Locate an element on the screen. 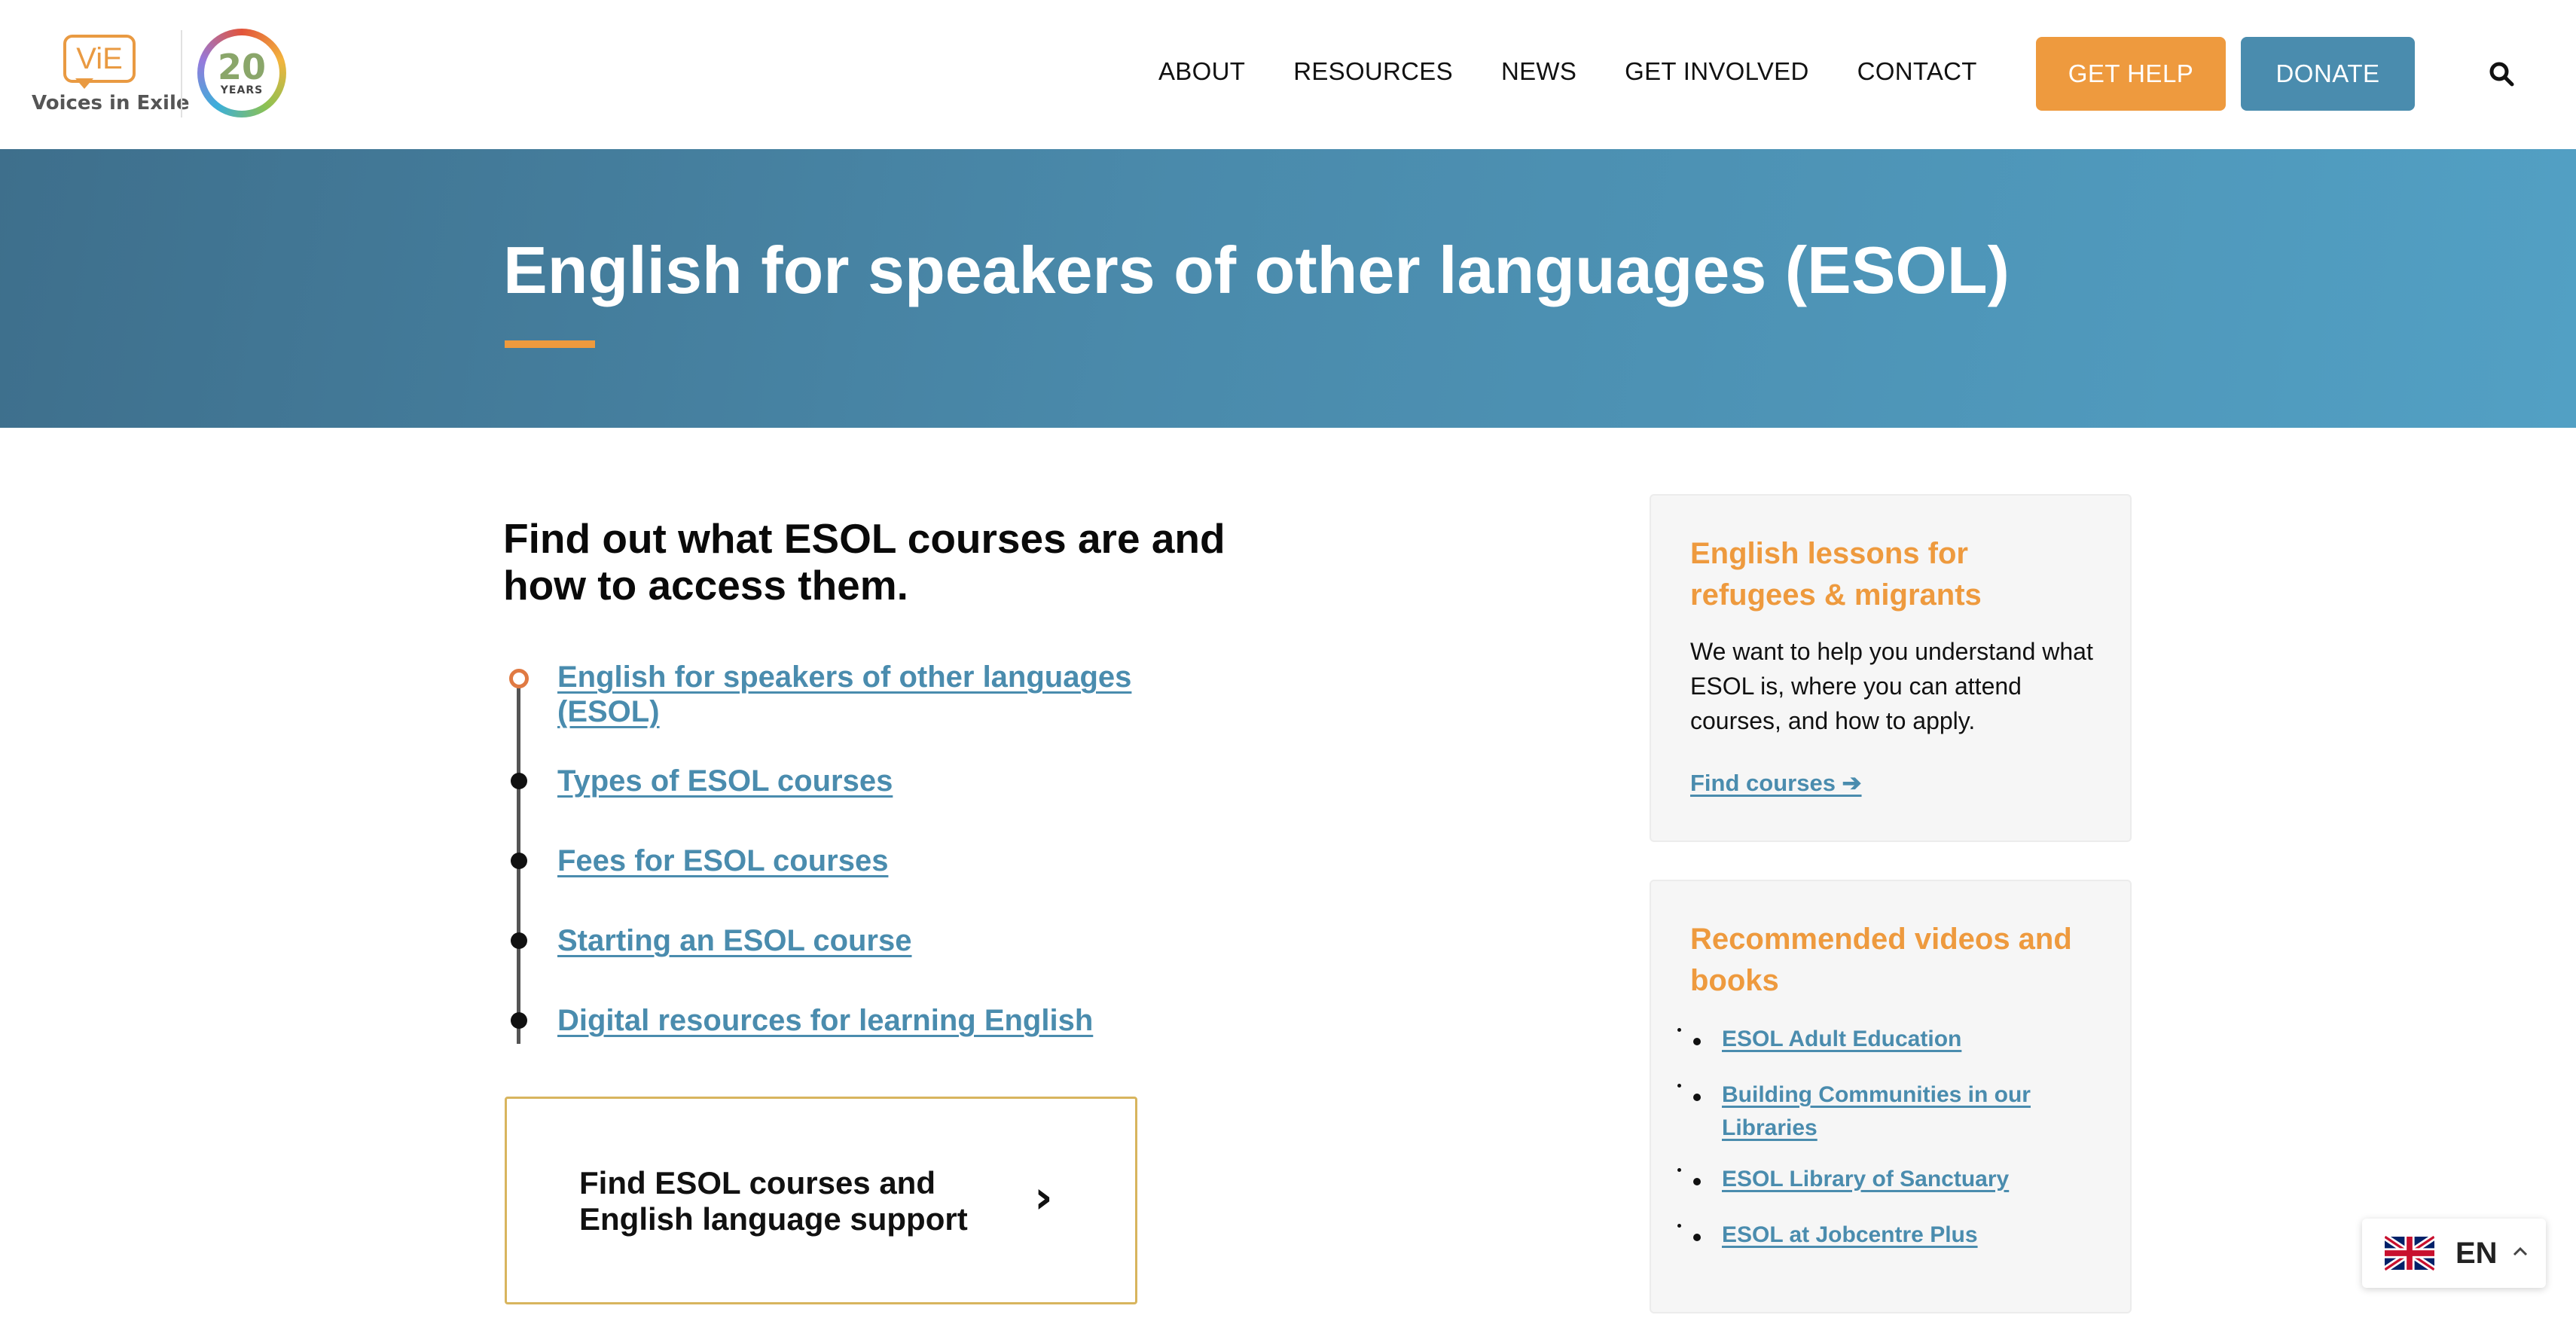 Image resolution: width=2576 pixels, height=1321 pixels. logo-speech-bubble-icon: ViE is located at coordinates (100, 59).